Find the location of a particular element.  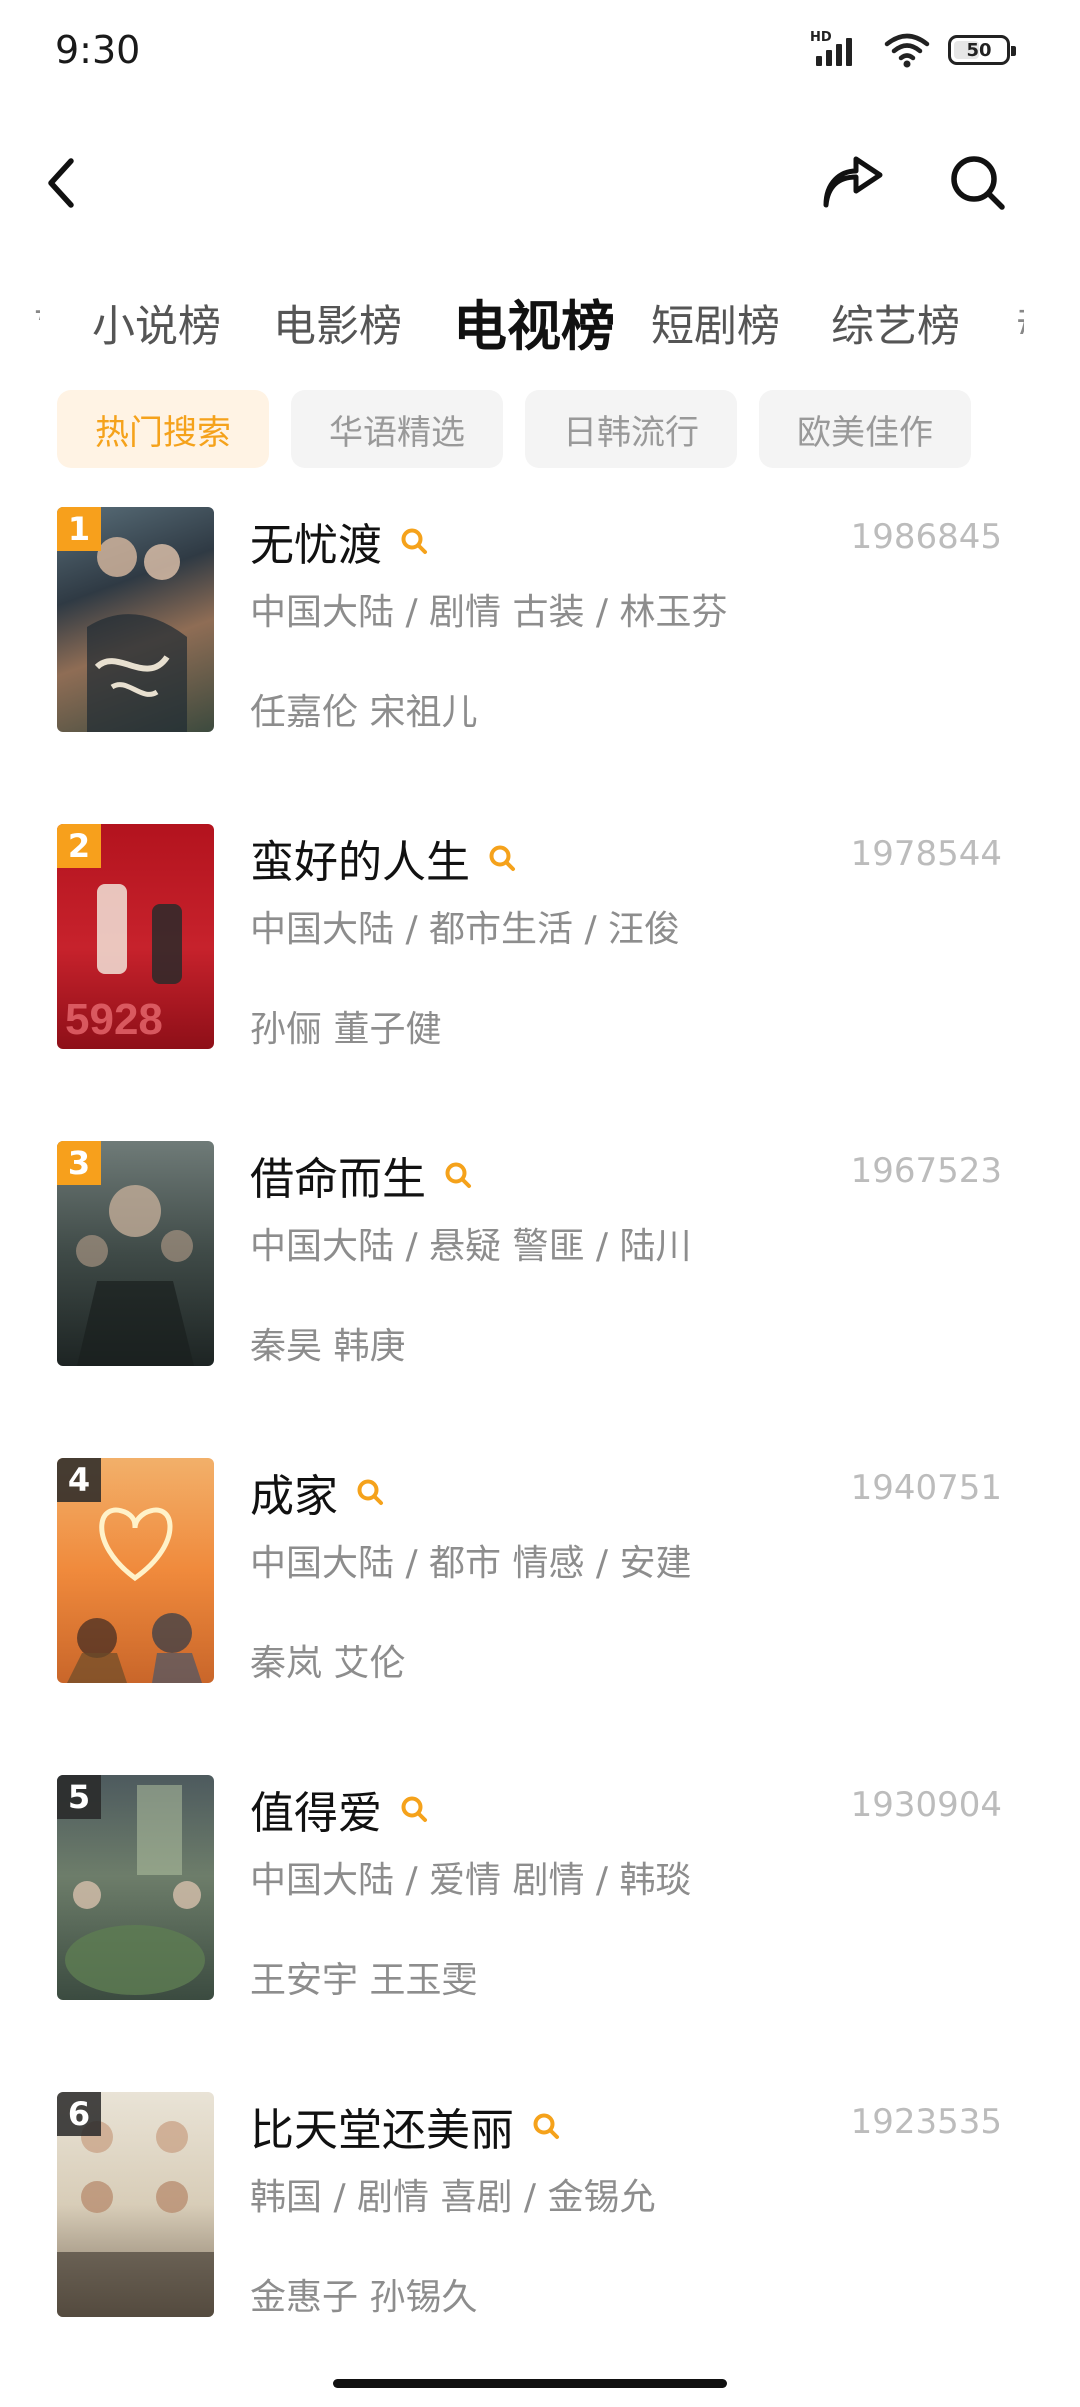

heat-count: 1923535 is located at coordinates (926, 2122).